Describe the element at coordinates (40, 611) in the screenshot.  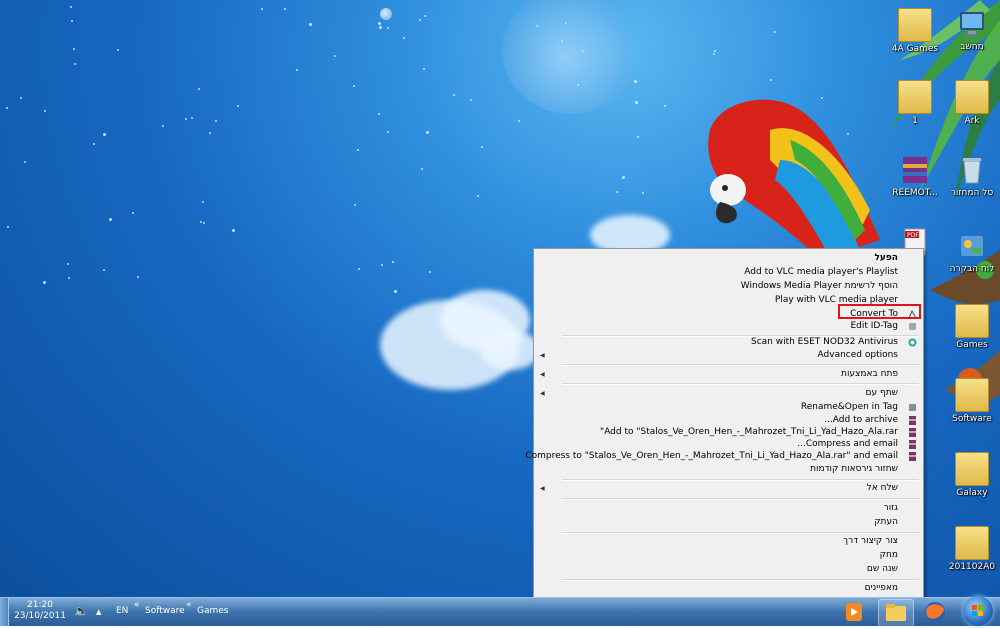
I see `taskbar-clock: 21:20 23/10/2011` at that location.